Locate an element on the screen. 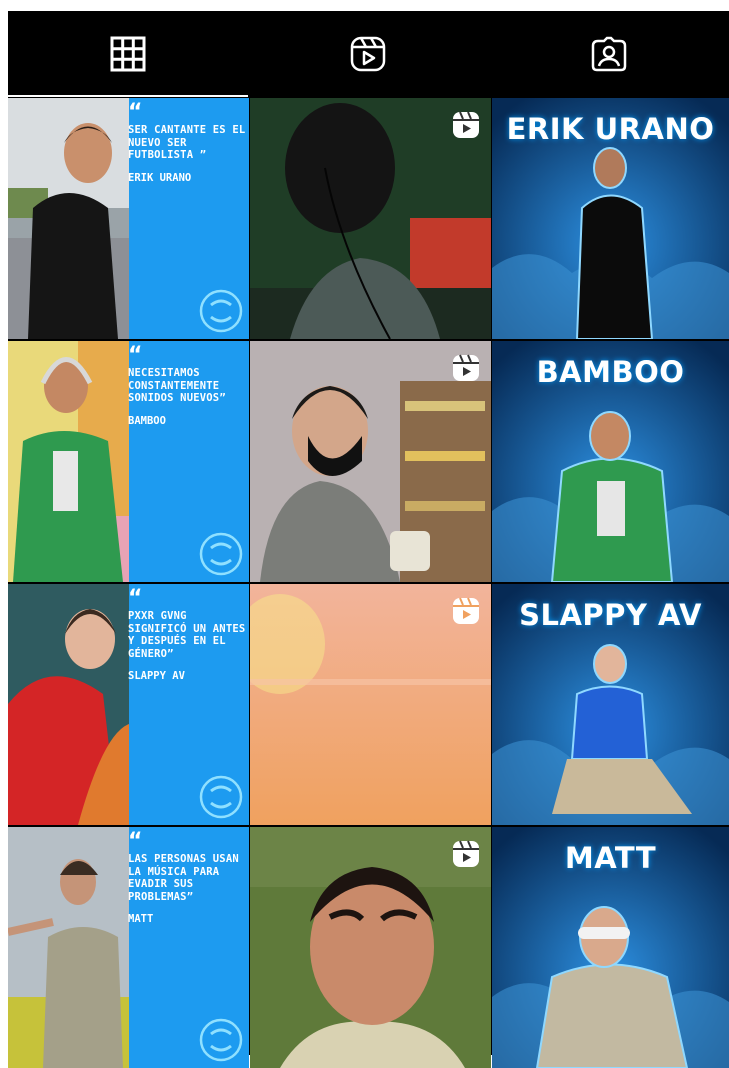 This screenshot has width=729, height=1068. quote-author: BAMBOO is located at coordinates (147, 420).